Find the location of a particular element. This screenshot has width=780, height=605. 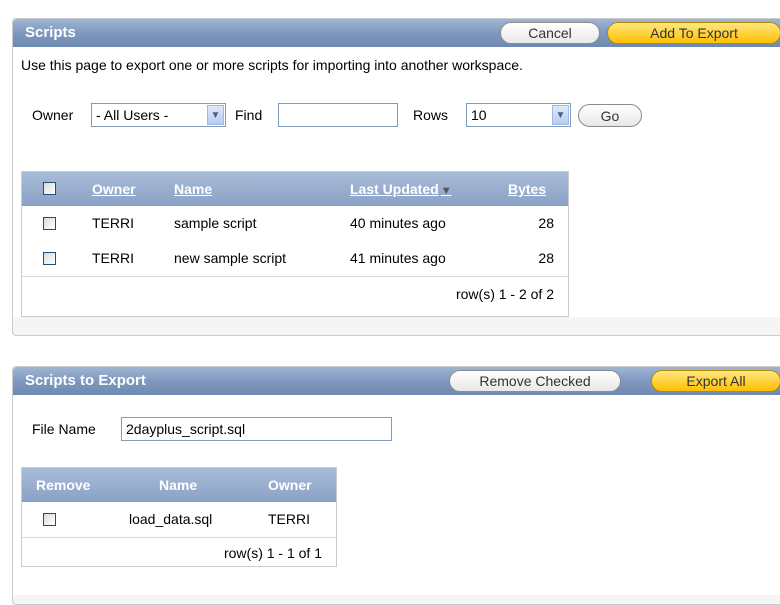

pagination-text: row(s) 1 - 1 of 1 is located at coordinates (272, 553).